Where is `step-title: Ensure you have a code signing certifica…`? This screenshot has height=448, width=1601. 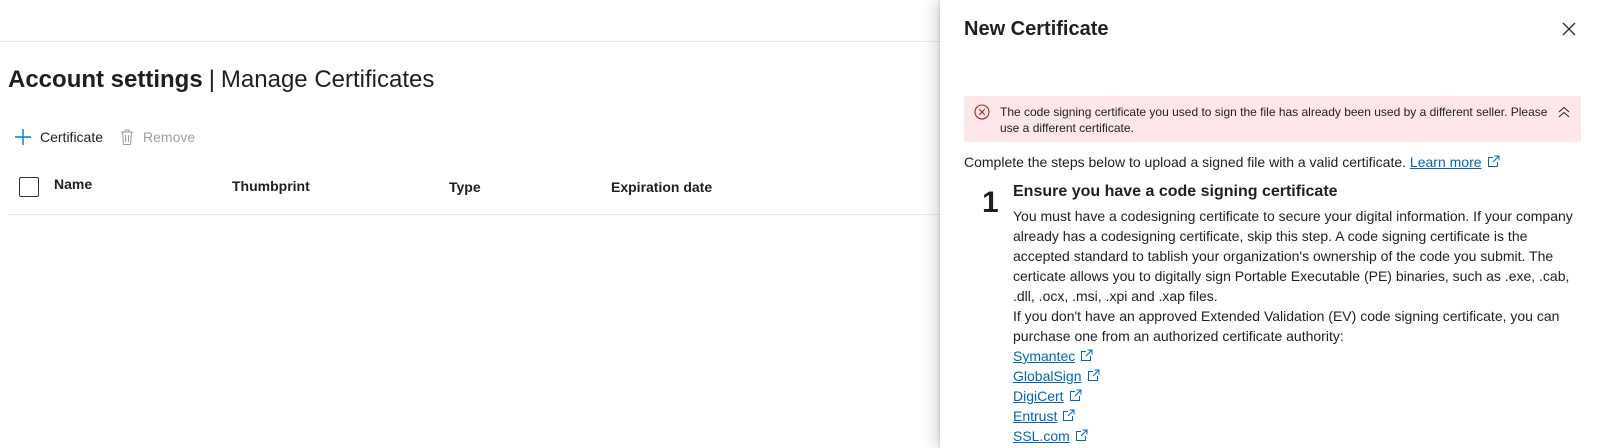 step-title: Ensure you have a code signing certifica… is located at coordinates (1175, 191).